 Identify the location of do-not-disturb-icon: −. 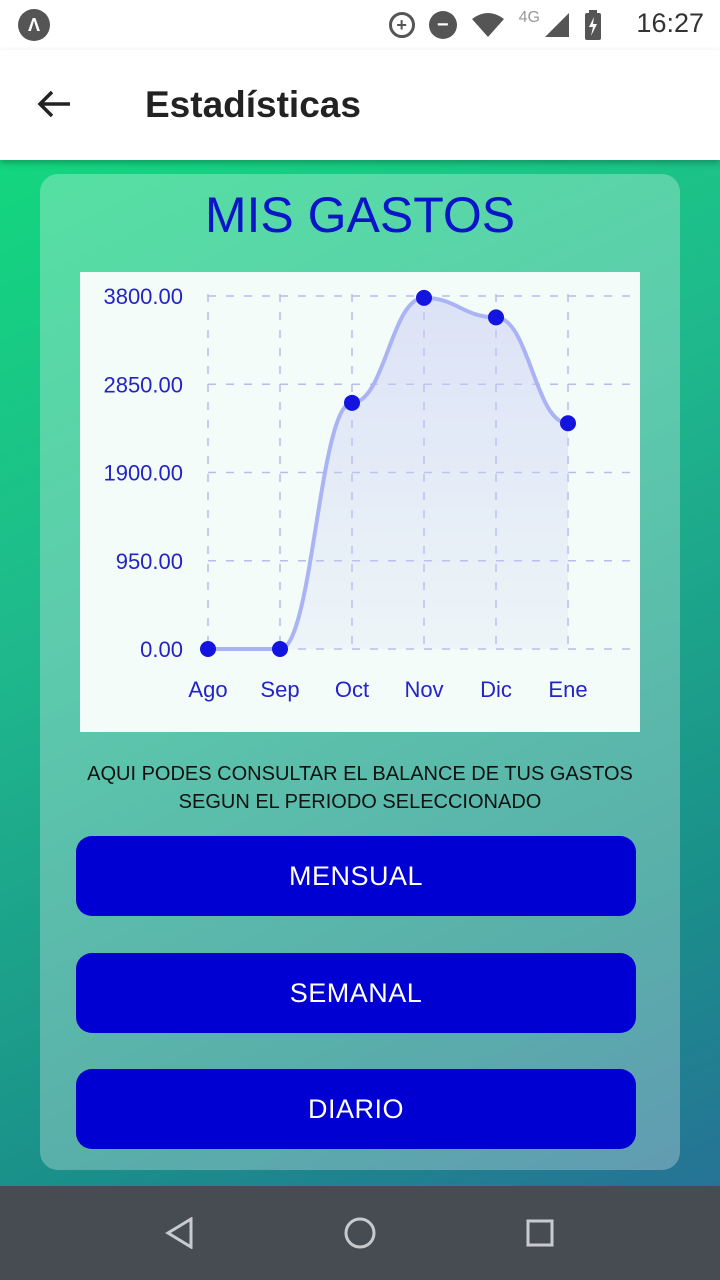
(442, 25).